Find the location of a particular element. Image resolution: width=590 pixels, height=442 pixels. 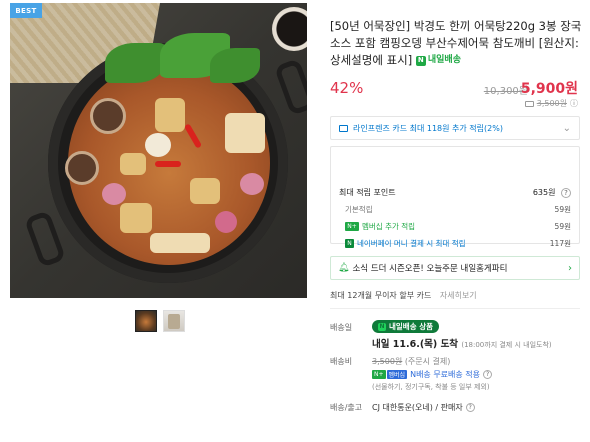

installment-text: 최대 12개월 무이자 할부 카드 is located at coordinates (381, 295).